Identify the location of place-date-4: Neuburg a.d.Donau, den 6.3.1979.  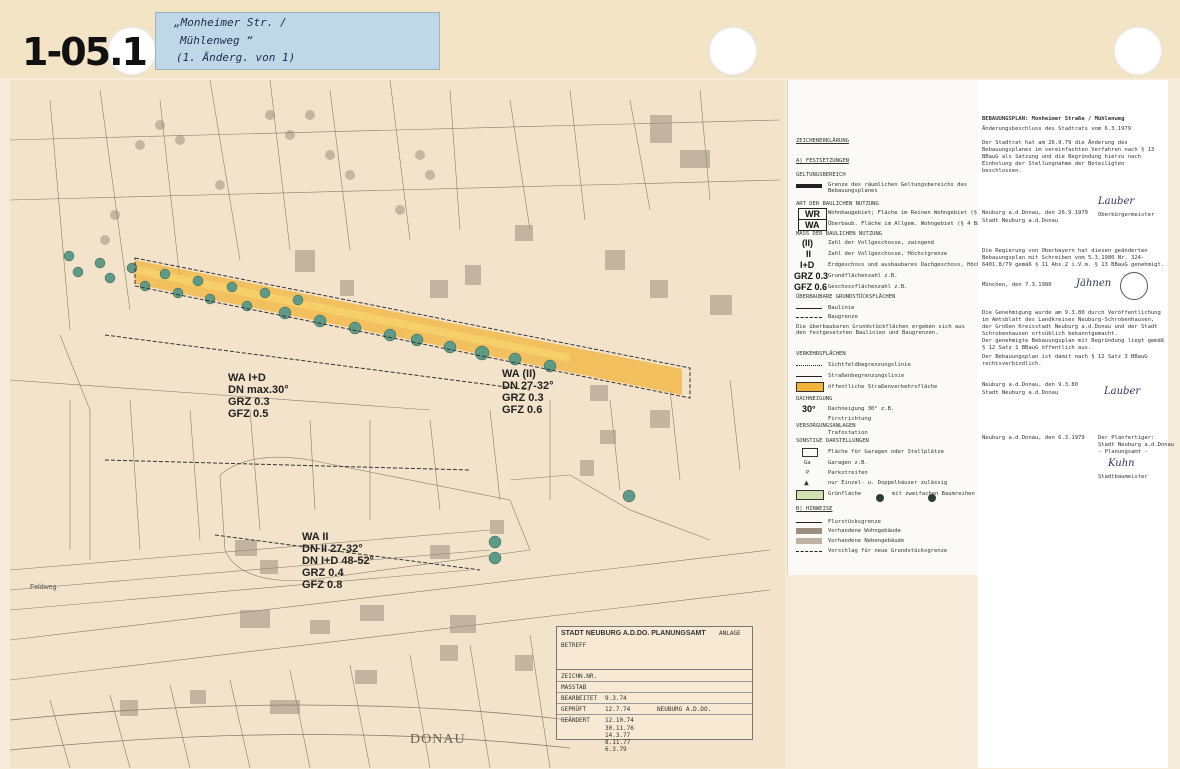
(1033, 438).